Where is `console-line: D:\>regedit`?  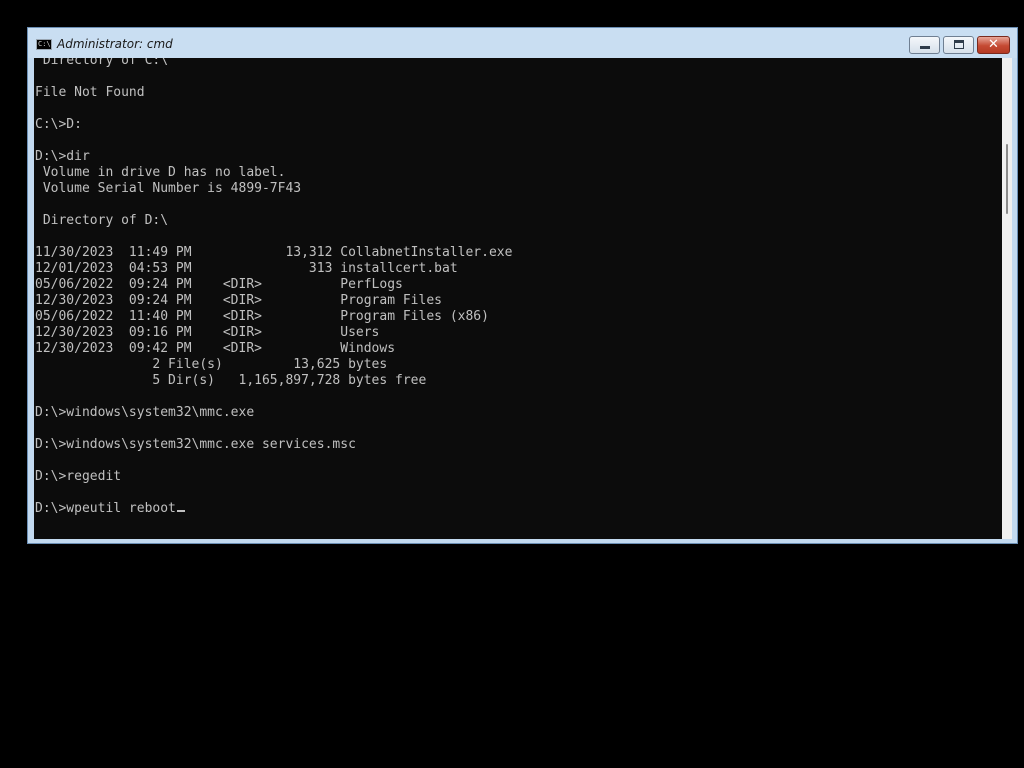 console-line: D:\>regedit is located at coordinates (78, 476).